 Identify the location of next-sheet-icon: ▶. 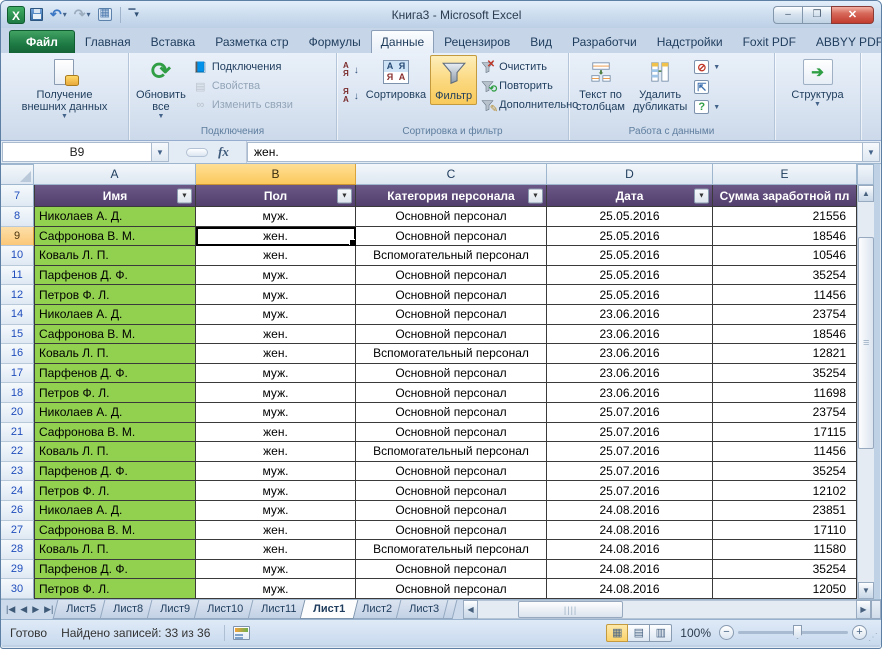
(35, 609).